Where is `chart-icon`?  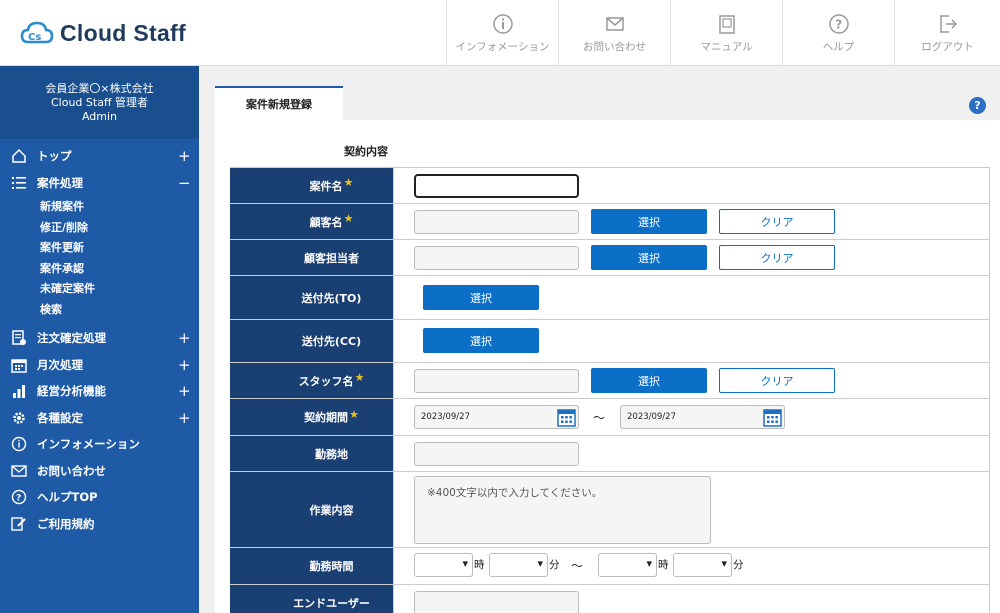 chart-icon is located at coordinates (19, 392).